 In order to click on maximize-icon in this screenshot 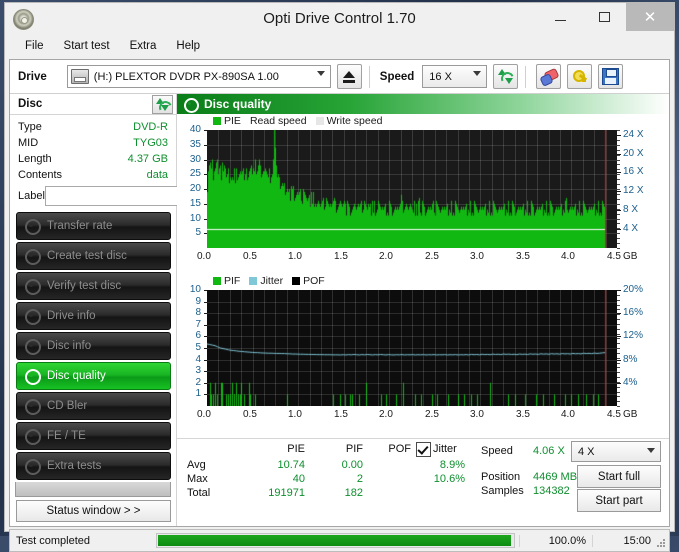, I will do `click(604, 17)`.